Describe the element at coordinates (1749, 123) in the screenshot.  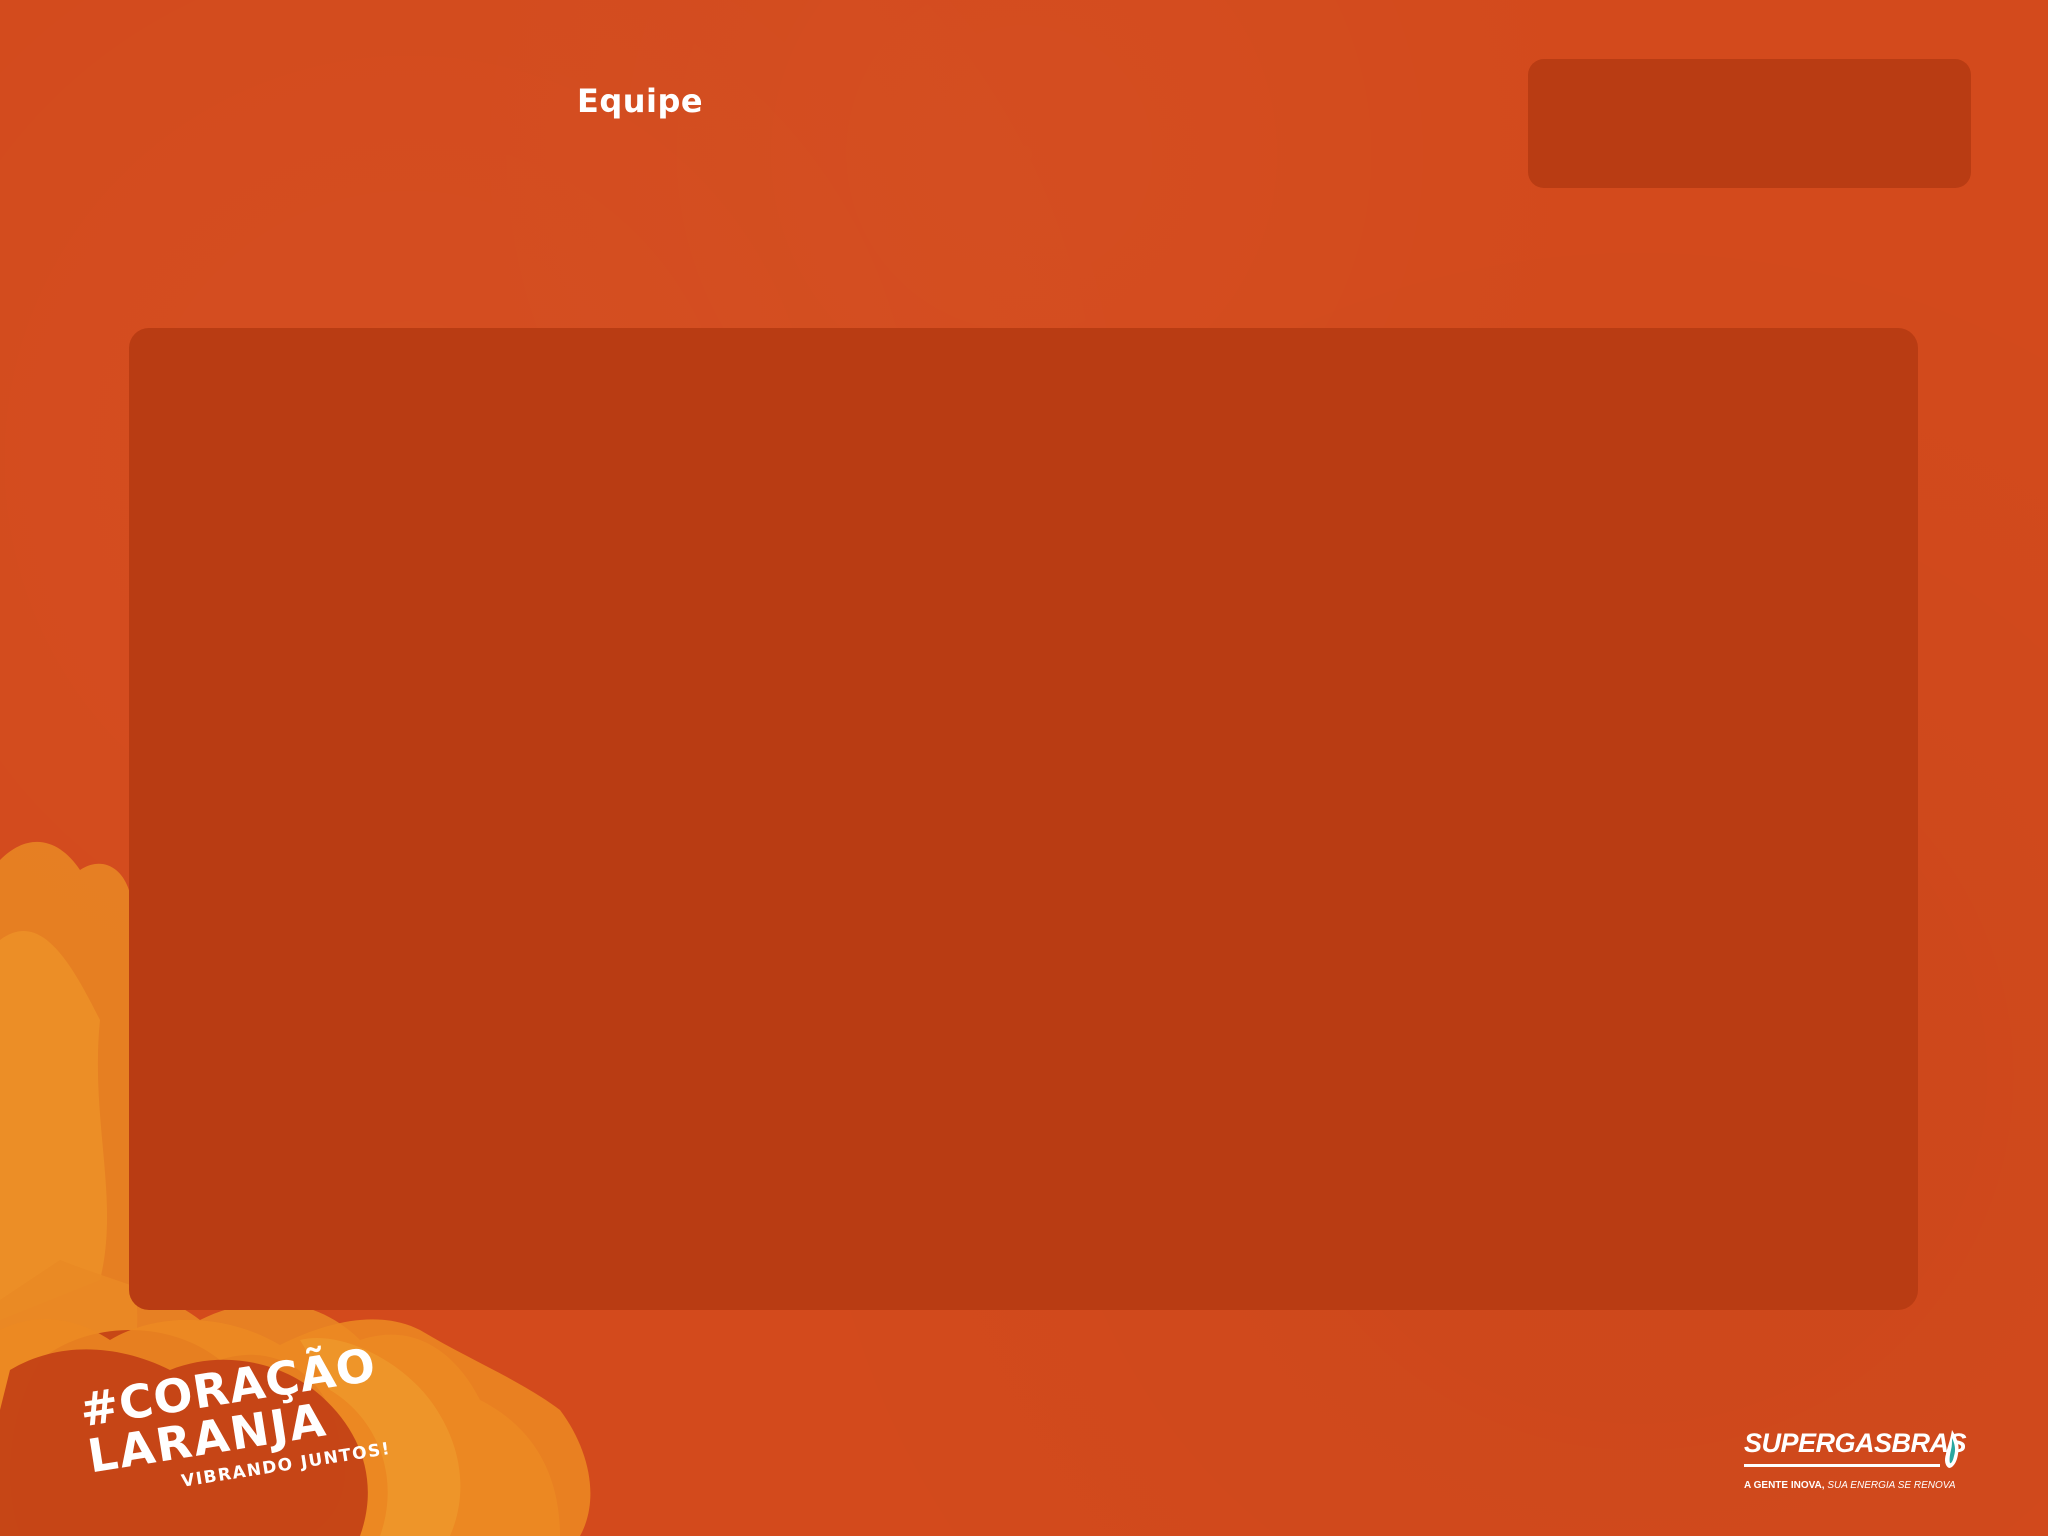
I see `header-info-box` at that location.